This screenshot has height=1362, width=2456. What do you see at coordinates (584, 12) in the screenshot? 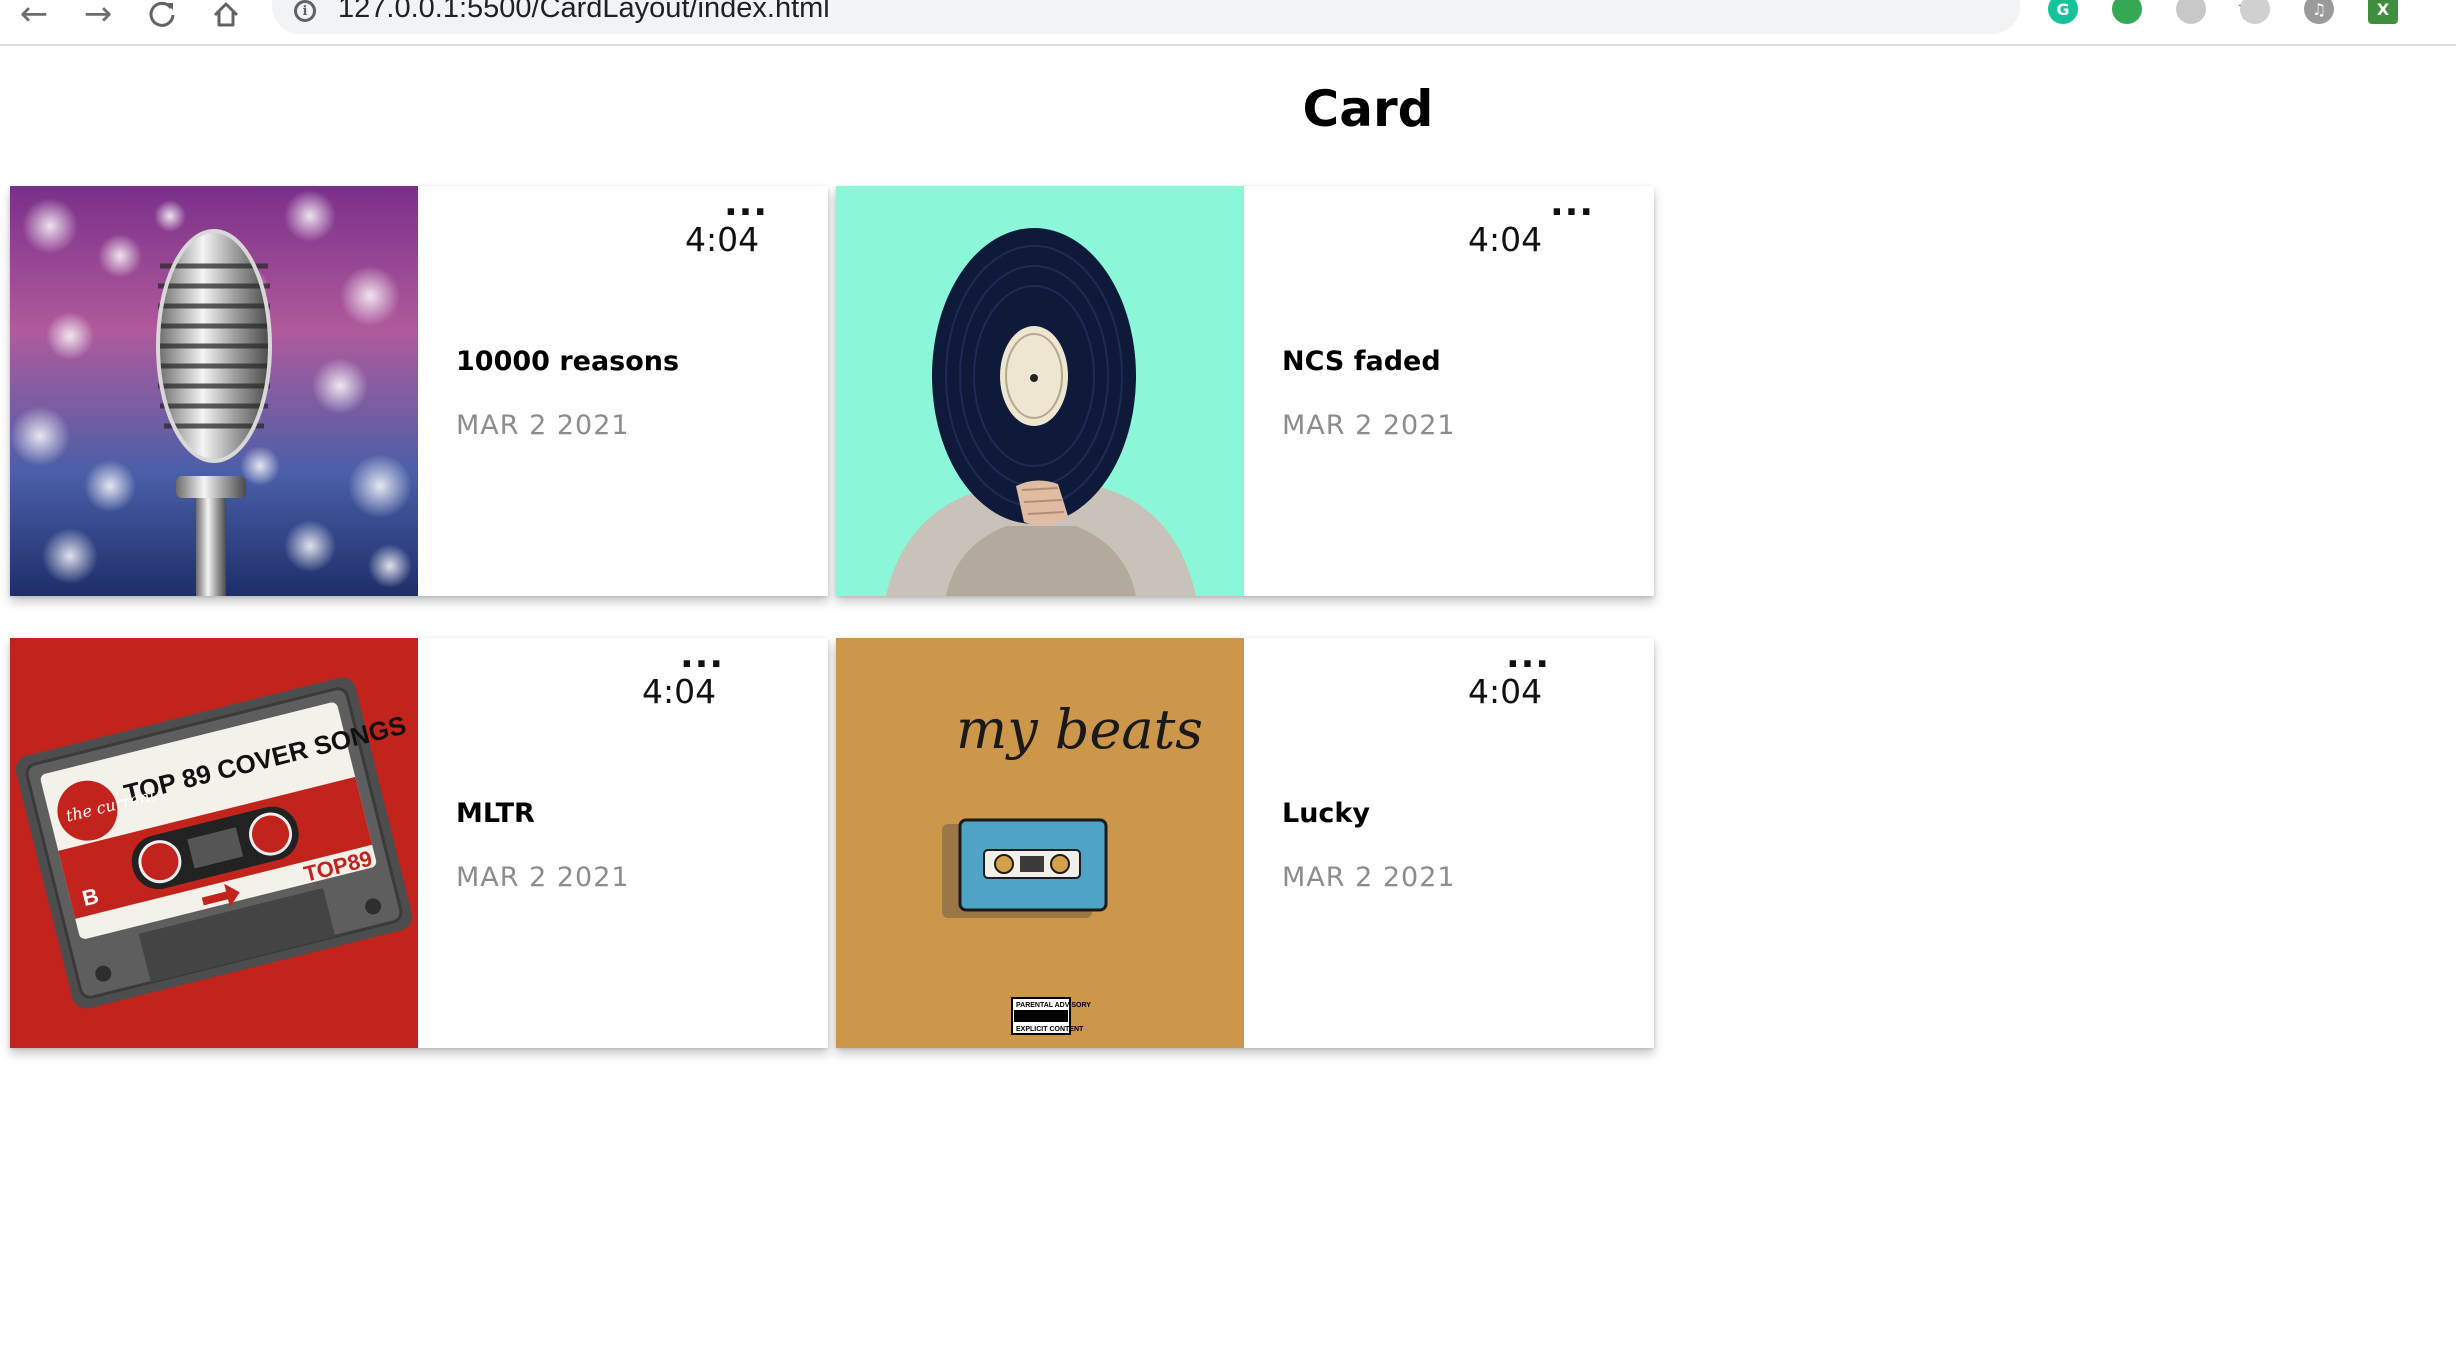
I see `url-text: 127.0.0.1:5500/CardLayout/index.html` at bounding box center [584, 12].